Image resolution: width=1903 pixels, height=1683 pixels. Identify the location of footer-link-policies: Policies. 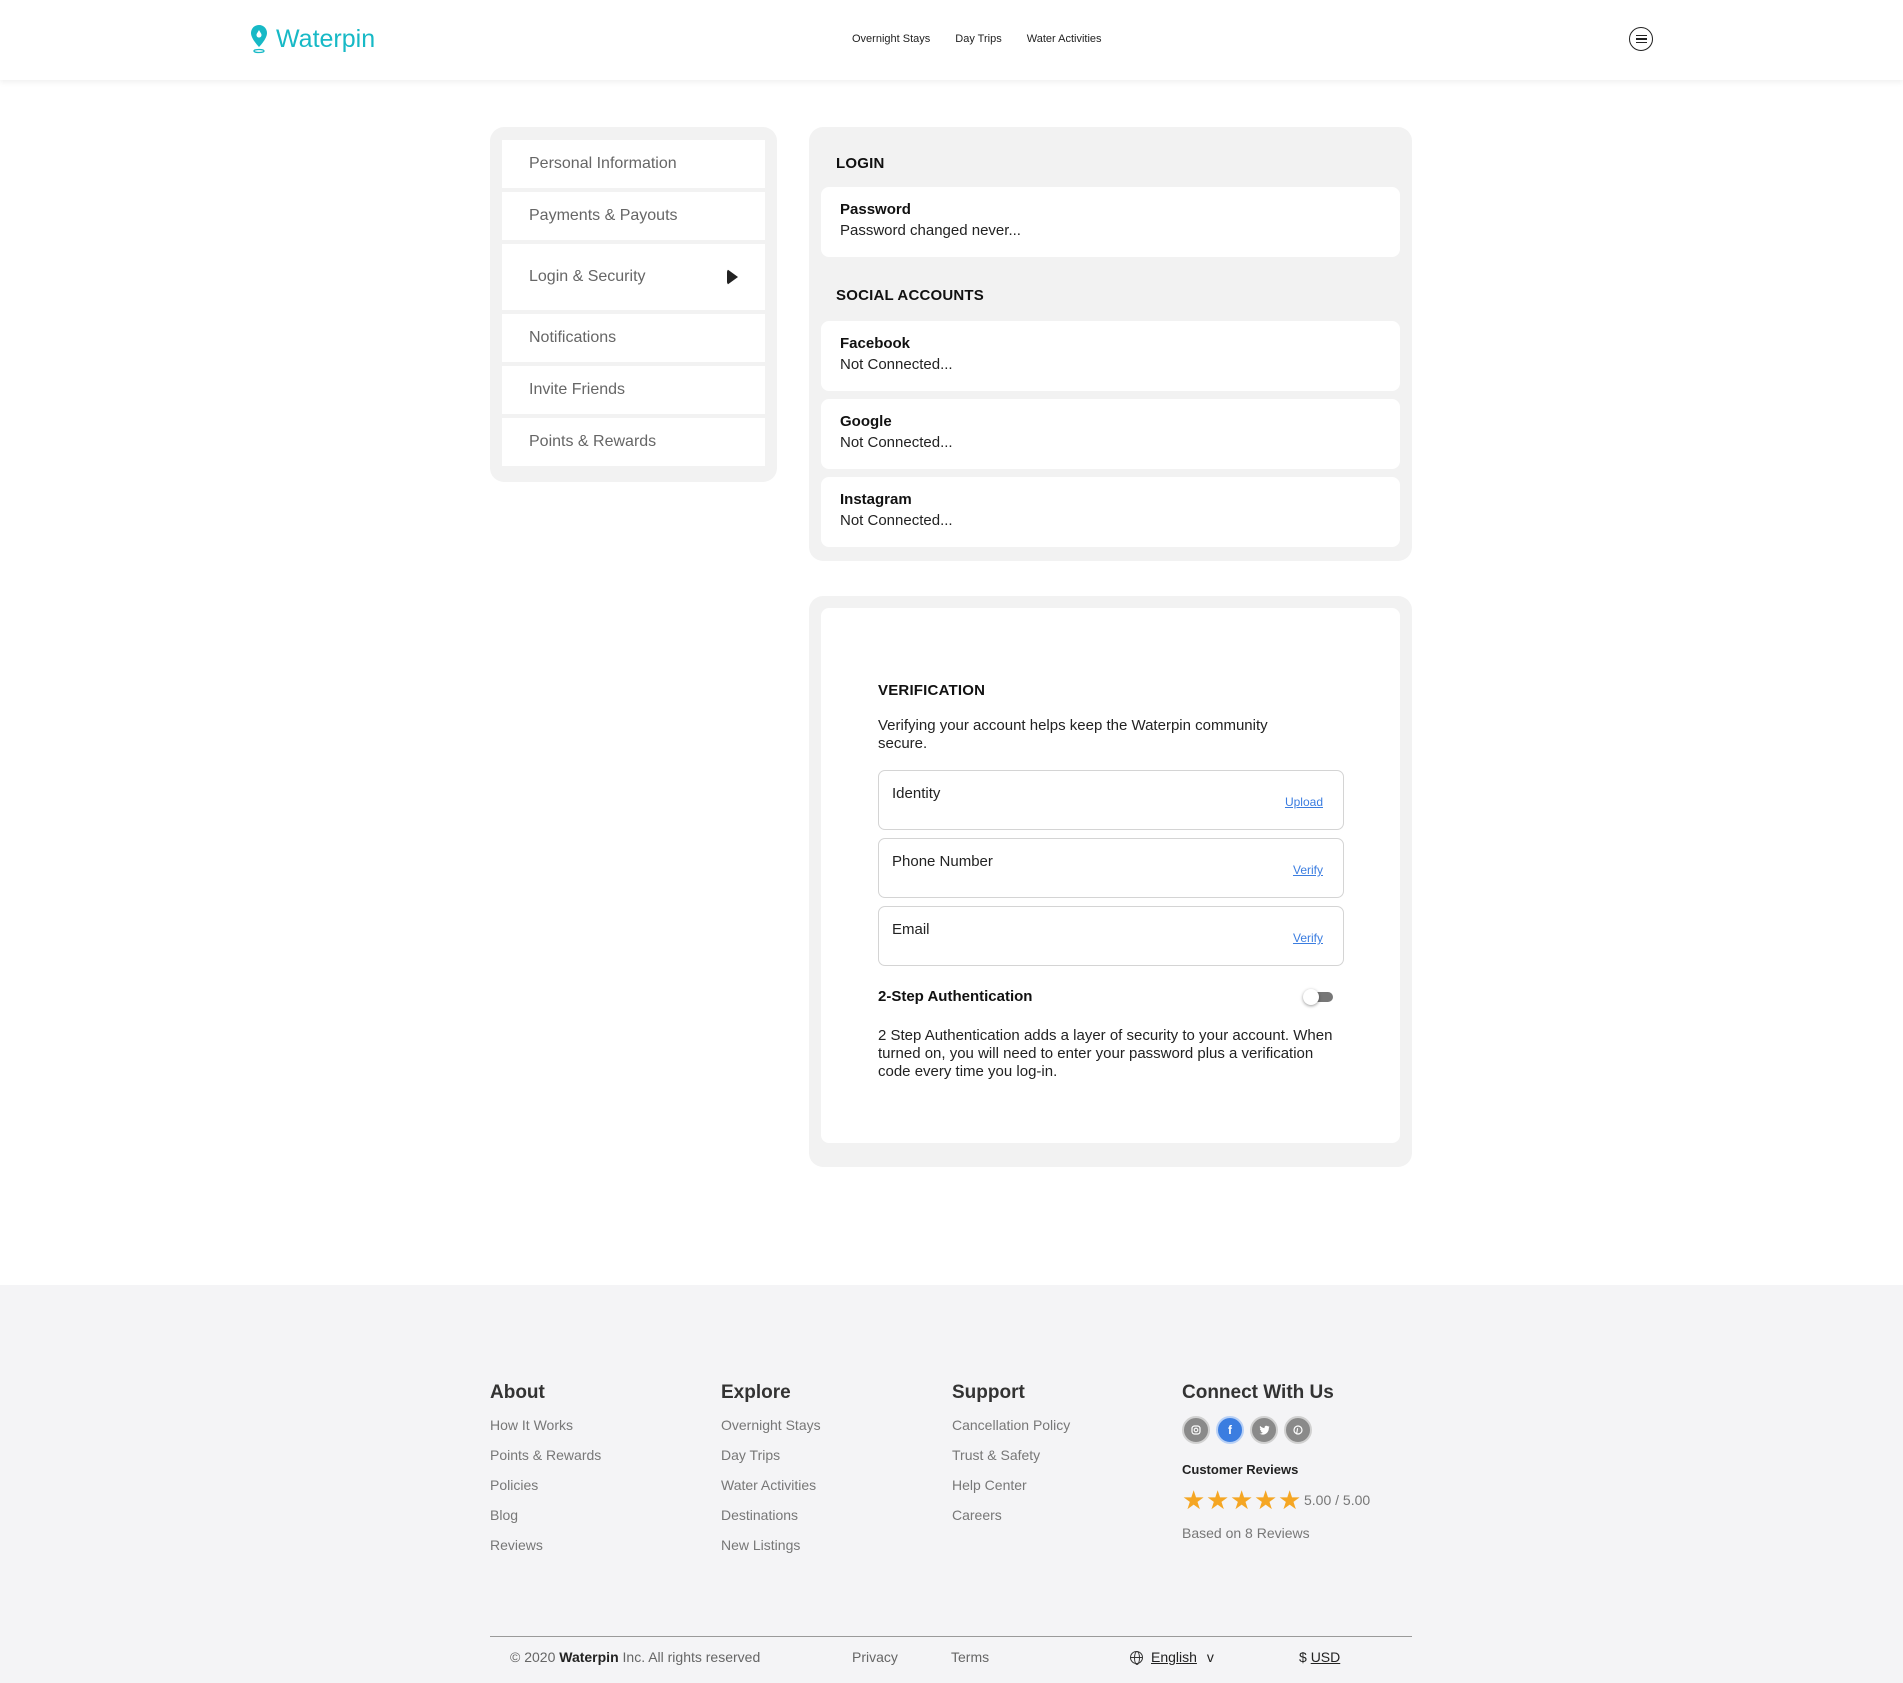
(545, 1491).